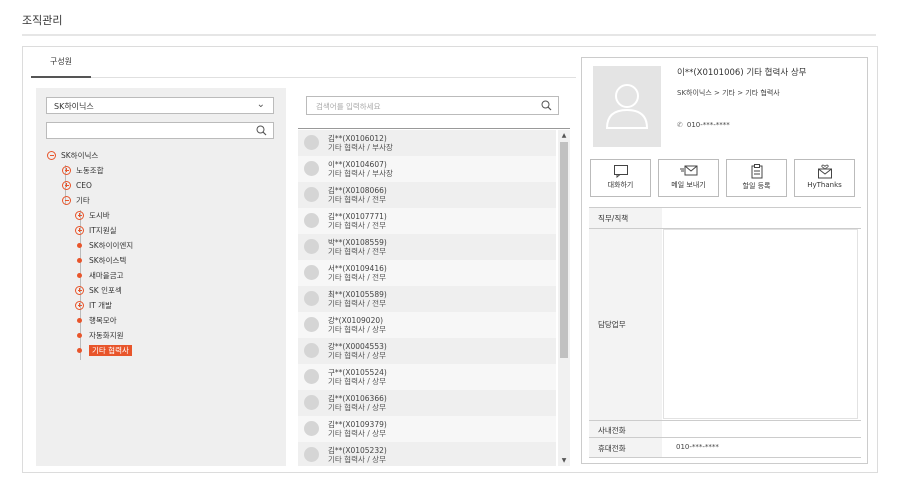  What do you see at coordinates (260, 104) in the screenshot?
I see `chevron-down-icon: ⌄` at bounding box center [260, 104].